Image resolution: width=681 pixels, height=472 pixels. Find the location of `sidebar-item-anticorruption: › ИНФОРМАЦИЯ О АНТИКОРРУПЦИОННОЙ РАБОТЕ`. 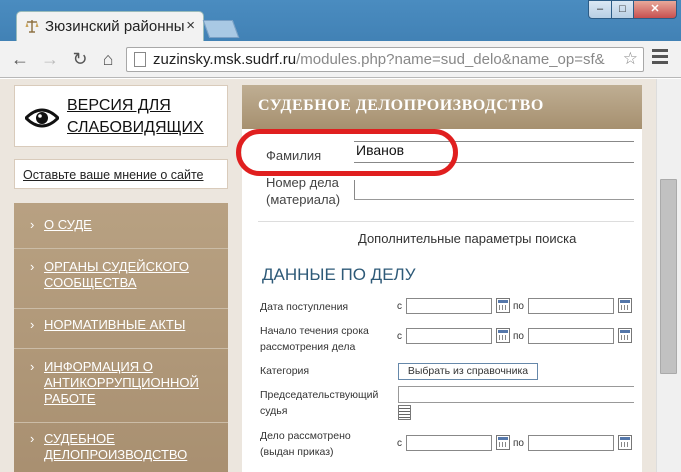

sidebar-item-anticorruption: › ИНФОРМАЦИЯ О АНТИКОРРУПЦИОННОЙ РАБОТЕ is located at coordinates (121, 391).